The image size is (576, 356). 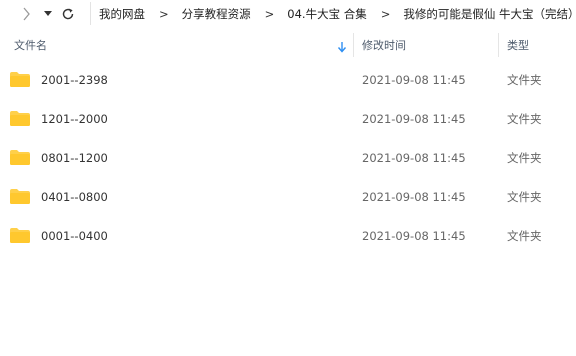 What do you see at coordinates (74, 196) in the screenshot?
I see `file-name: 0401--0800` at bounding box center [74, 196].